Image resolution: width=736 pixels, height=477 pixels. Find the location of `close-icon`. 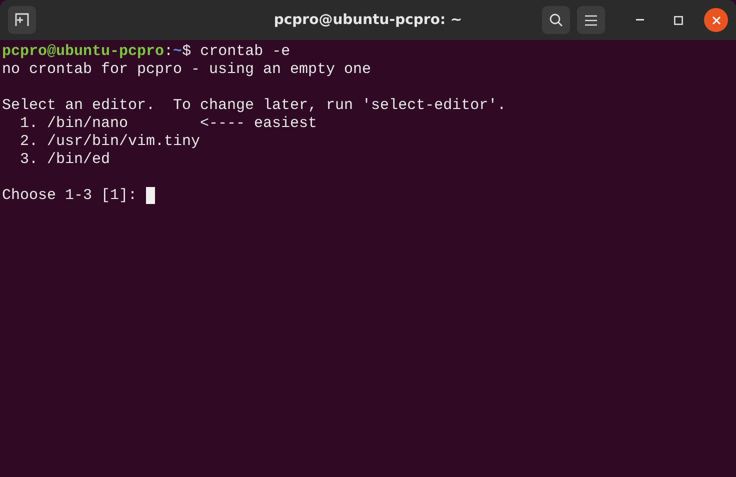

close-icon is located at coordinates (716, 20).